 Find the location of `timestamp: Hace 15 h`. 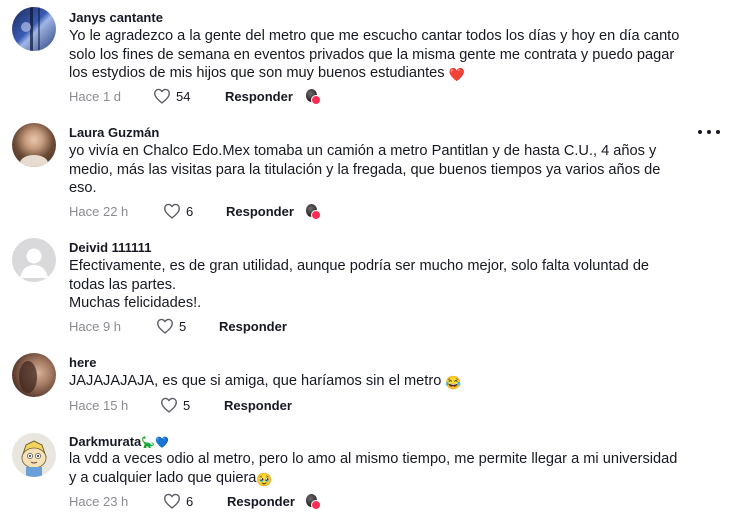

timestamp: Hace 15 h is located at coordinates (99, 405).